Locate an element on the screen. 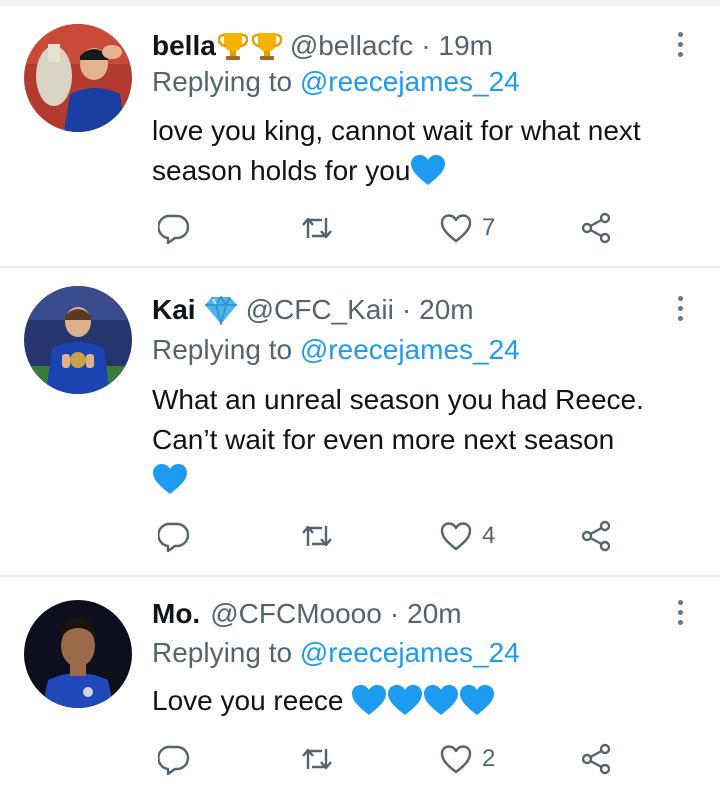 This screenshot has width=720, height=804. tweet-text-line-last: season holds for you is located at coordinates (426, 171).